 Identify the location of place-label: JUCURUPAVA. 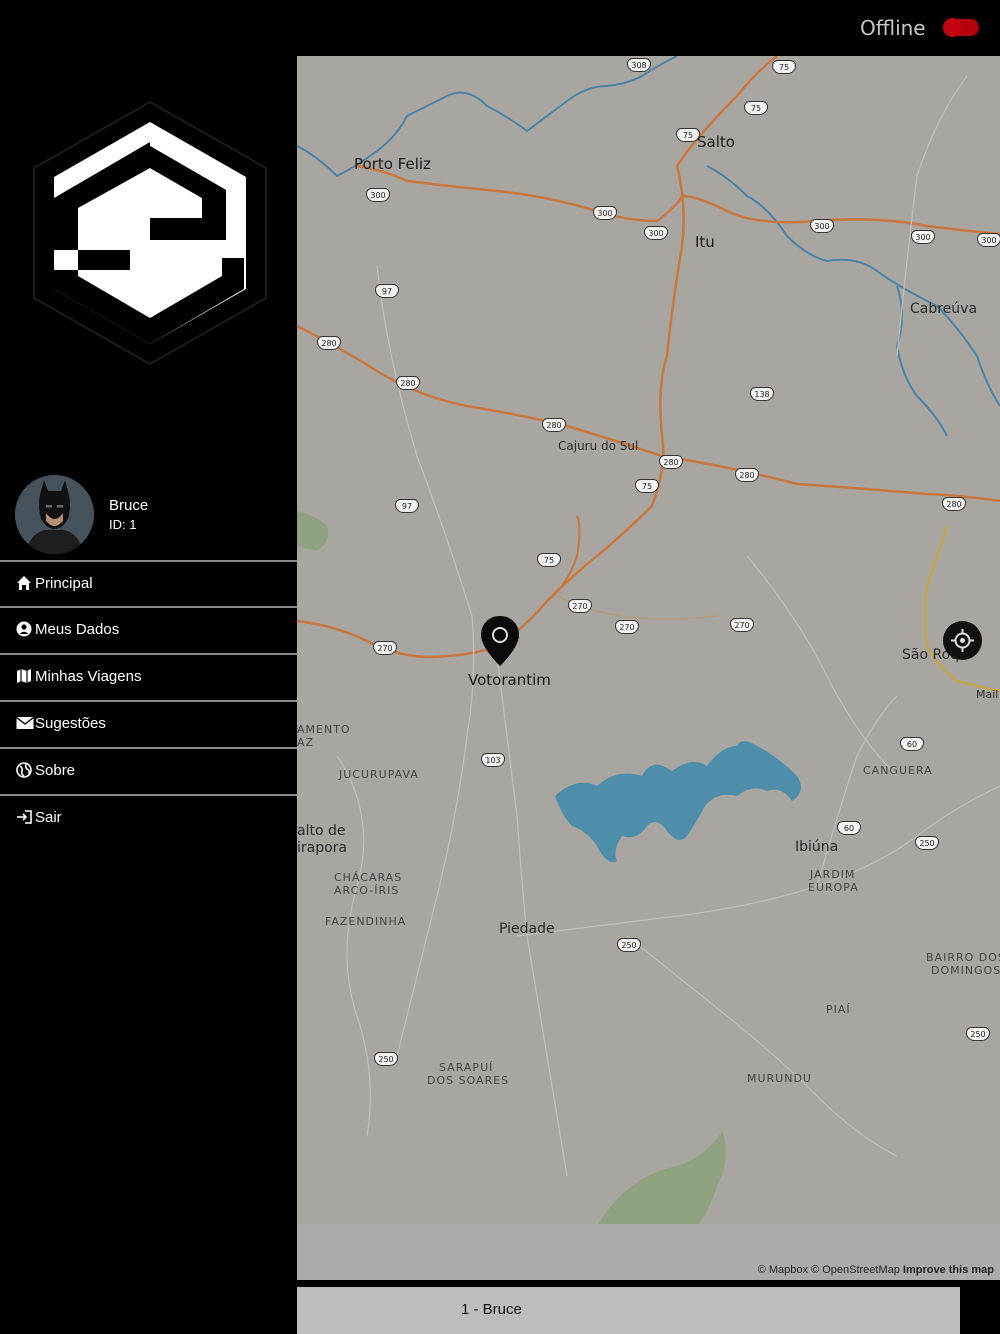
(379, 774).